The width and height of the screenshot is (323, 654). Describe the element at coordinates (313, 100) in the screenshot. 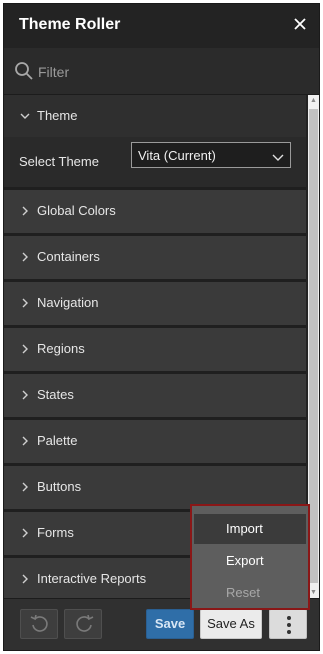

I see `scroll-up-icon: ▲` at that location.